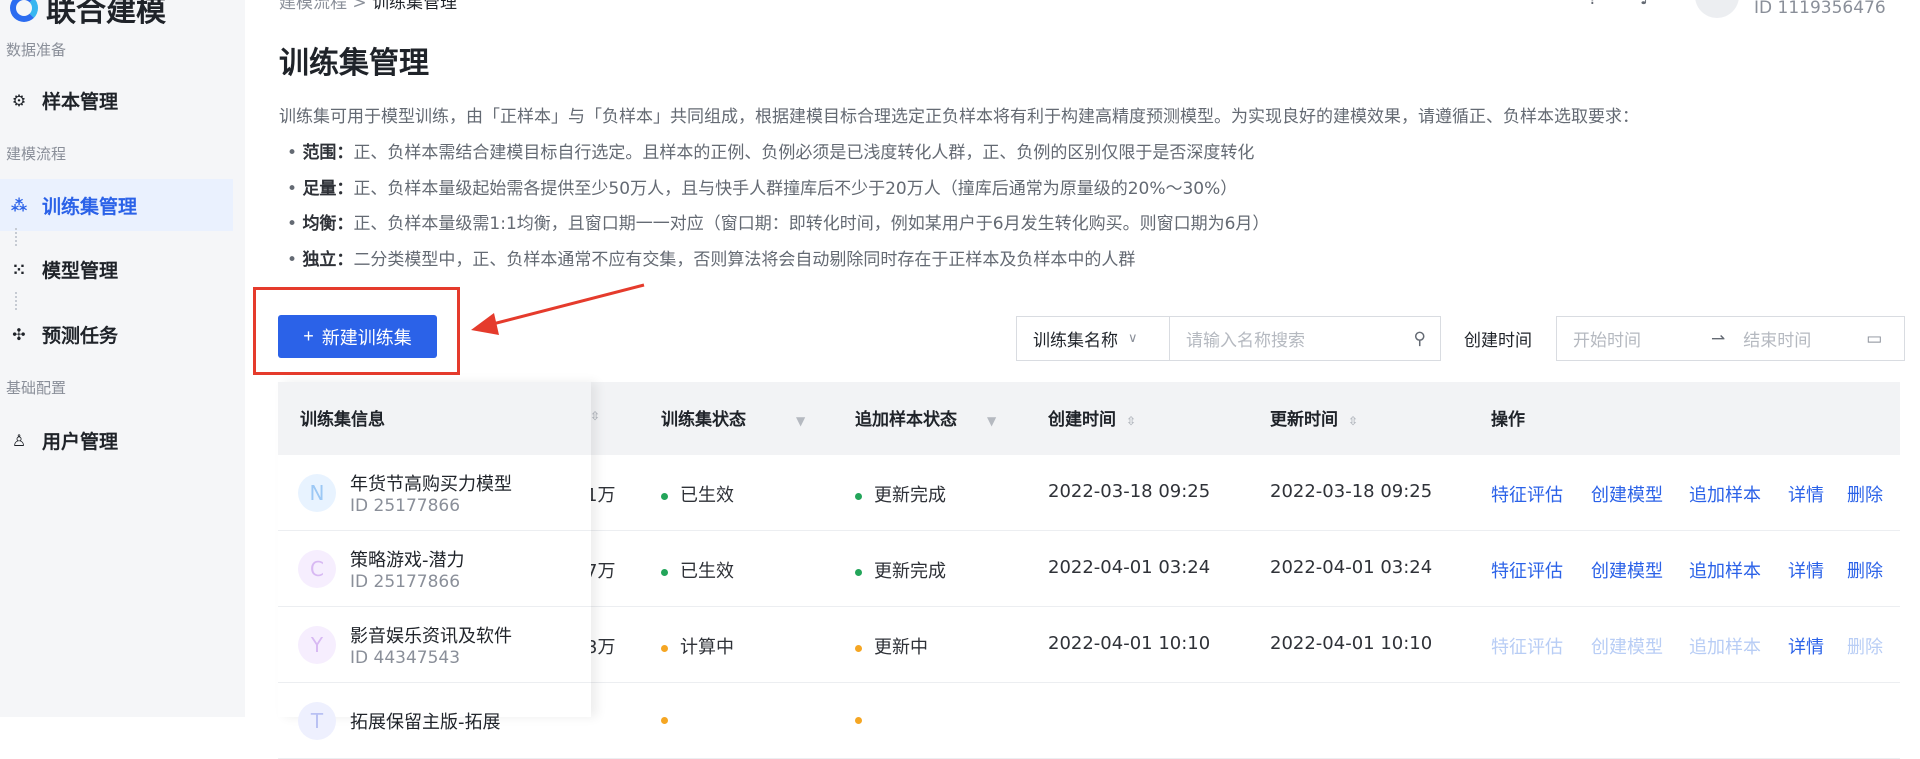 The image size is (1920, 759). What do you see at coordinates (354, 63) in the screenshot?
I see `page-title: 训练集管理` at bounding box center [354, 63].